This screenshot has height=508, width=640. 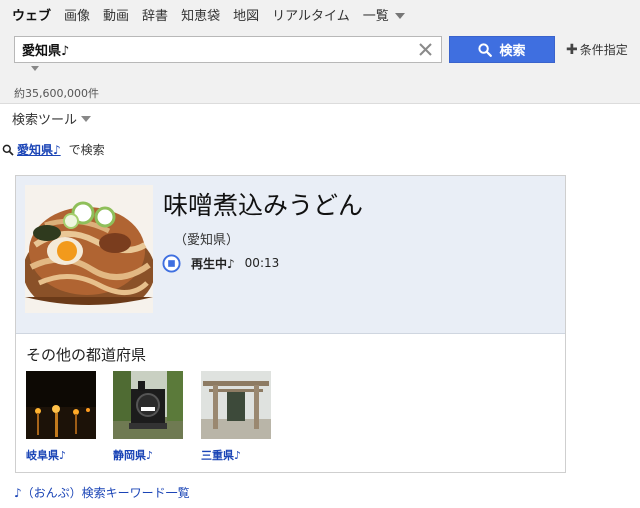 I want to click on dish-title: 味噌煮込みうどん, so click(x=263, y=204).